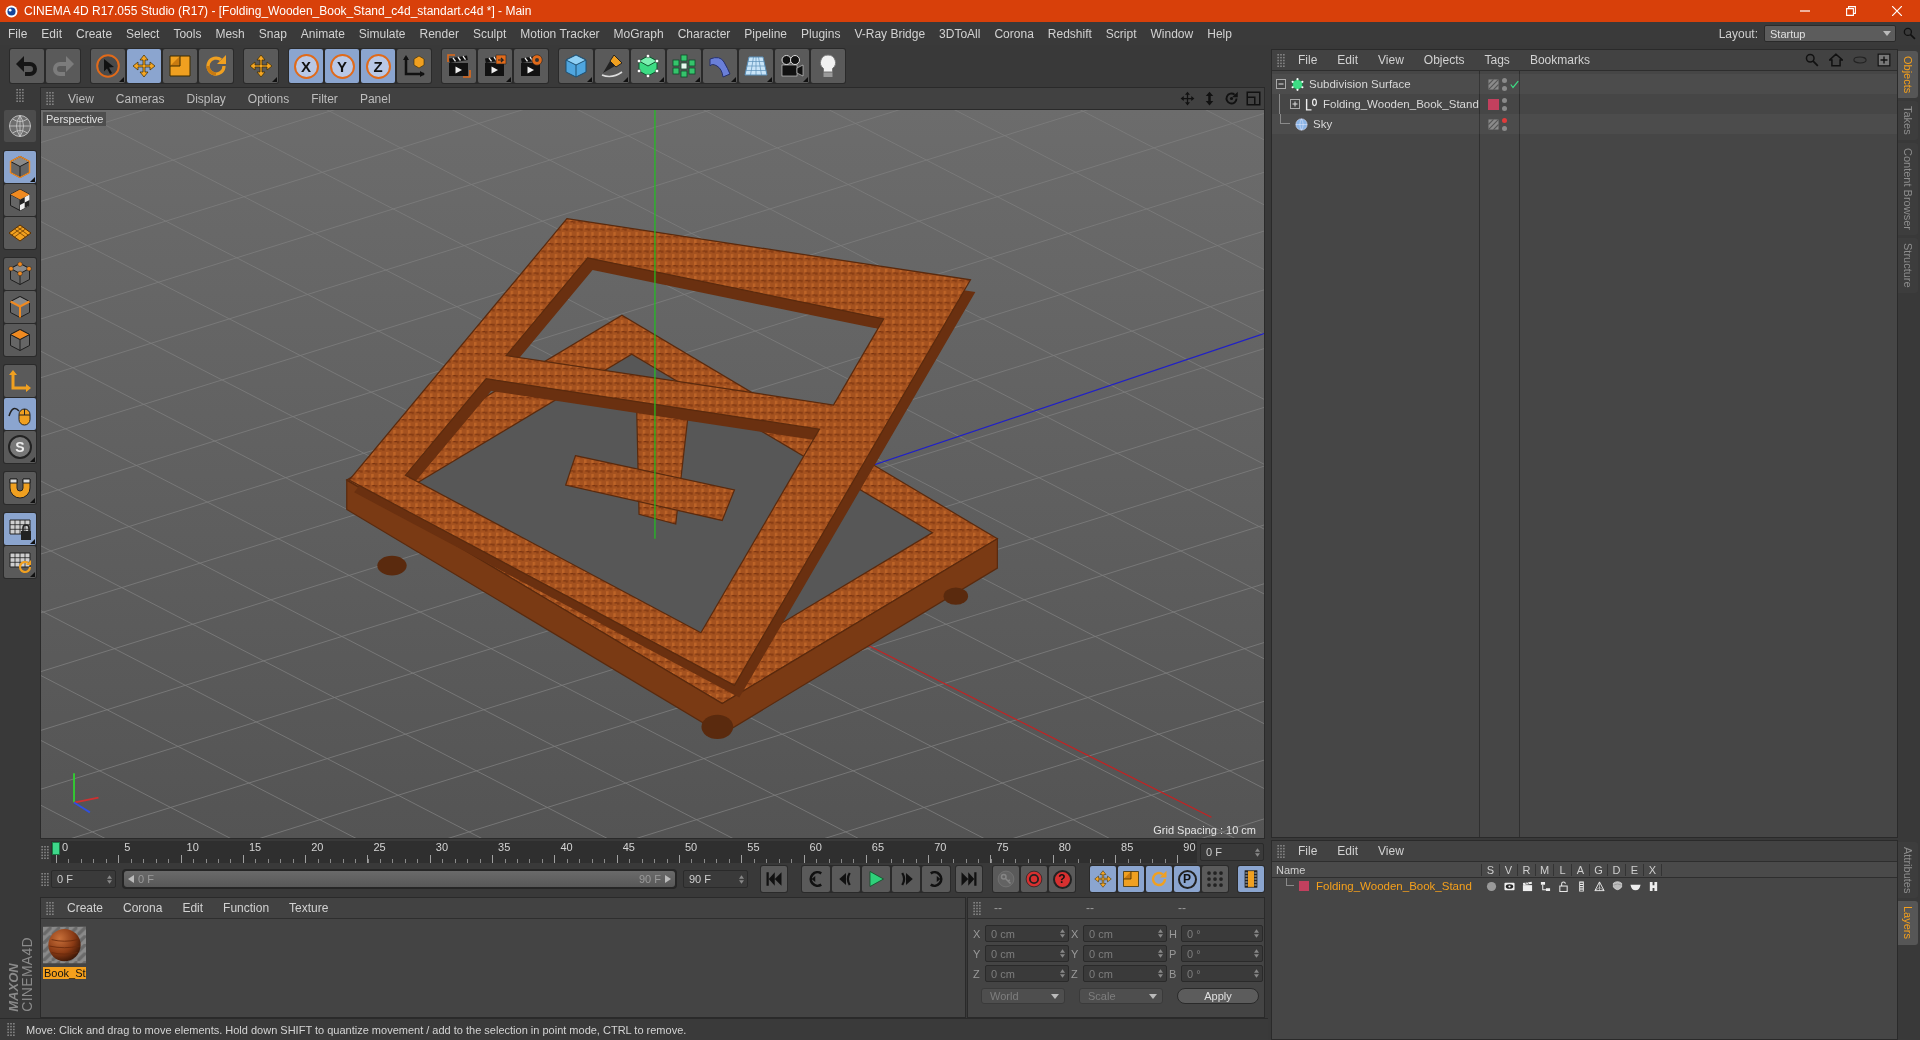 Image resolution: width=1920 pixels, height=1040 pixels. What do you see at coordinates (1545, 886) in the screenshot?
I see `hierarchy-icon` at bounding box center [1545, 886].